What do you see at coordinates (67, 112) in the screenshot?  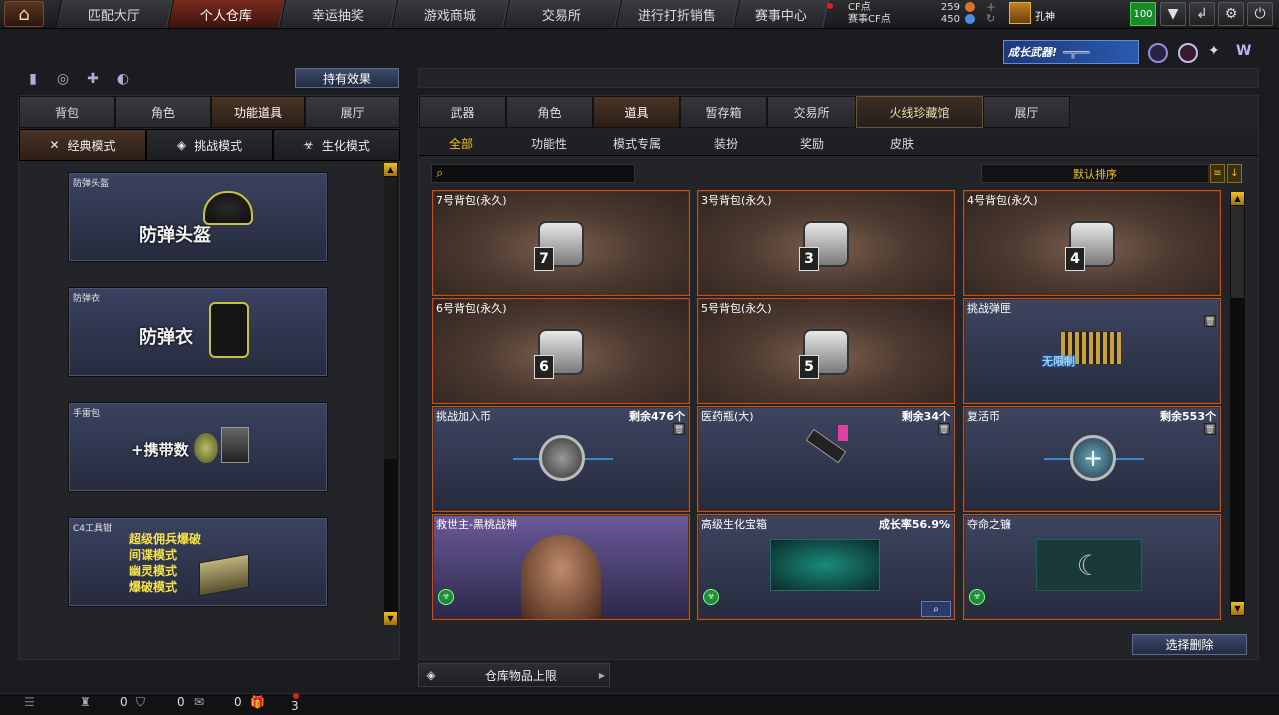 I see `left-tab-bag: 背包` at bounding box center [67, 112].